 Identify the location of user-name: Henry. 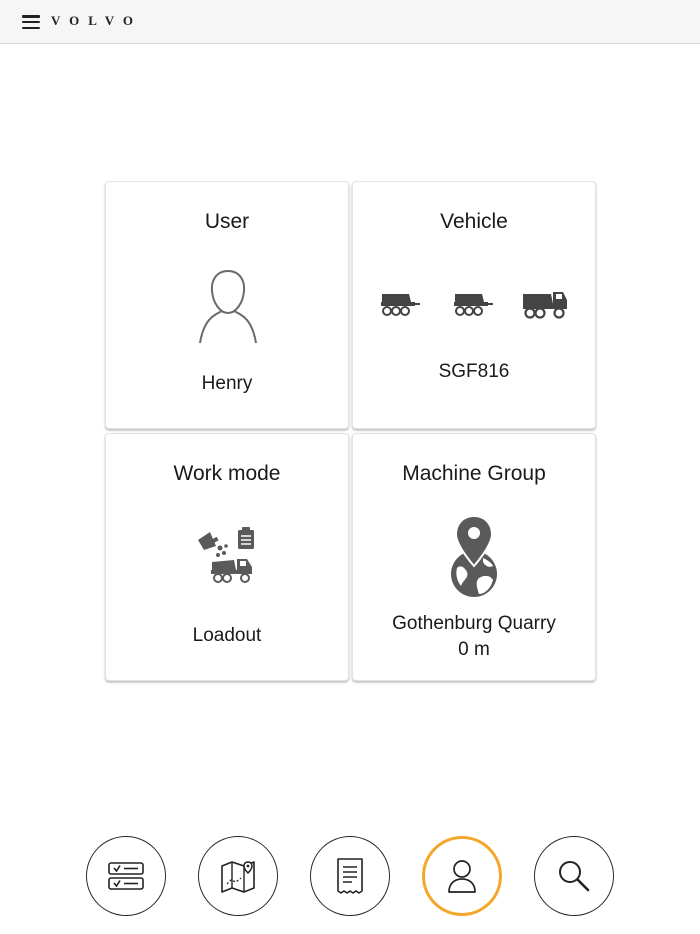
(227, 383).